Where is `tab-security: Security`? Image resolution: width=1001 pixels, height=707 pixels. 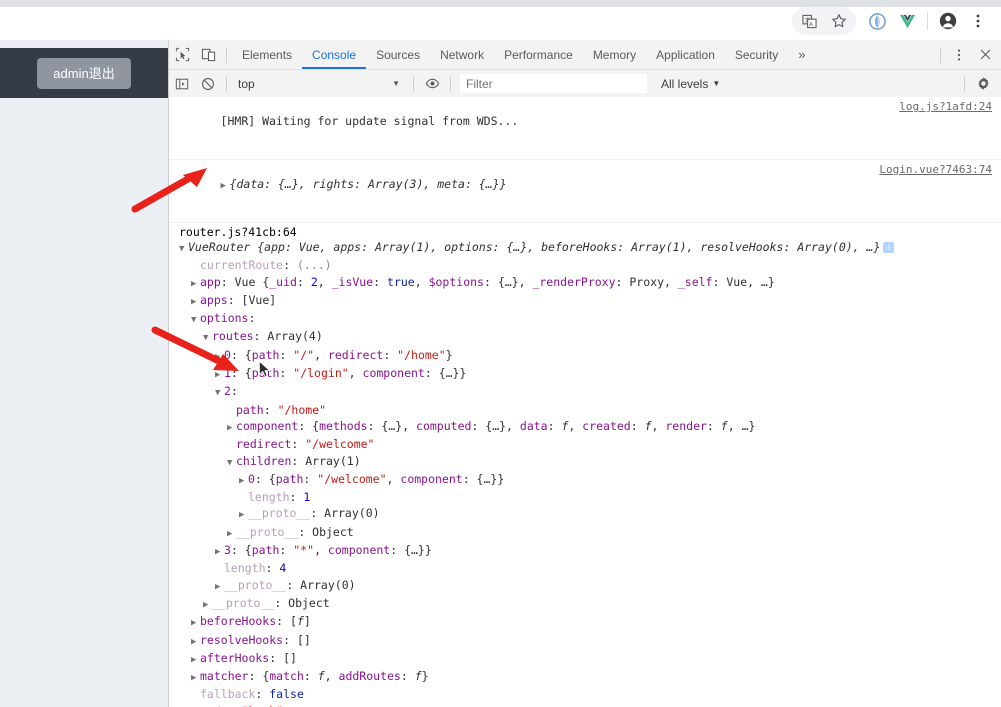 tab-security: Security is located at coordinates (756, 55).